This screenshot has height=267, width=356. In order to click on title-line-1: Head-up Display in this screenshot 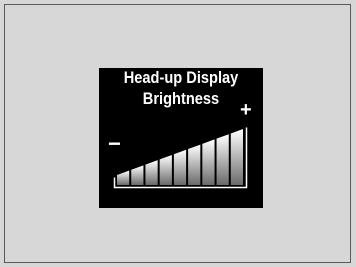, I will do `click(181, 77)`.